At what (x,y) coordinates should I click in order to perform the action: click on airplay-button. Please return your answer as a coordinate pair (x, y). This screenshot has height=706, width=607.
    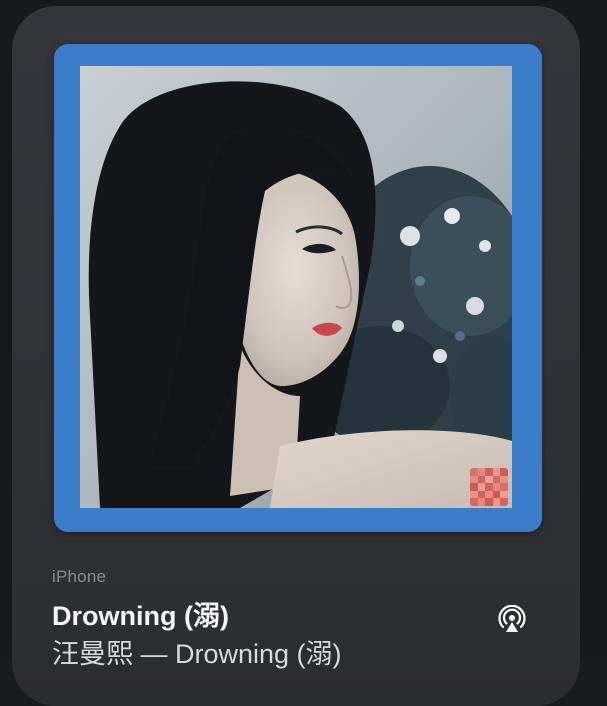
    Looking at the image, I should click on (512, 620).